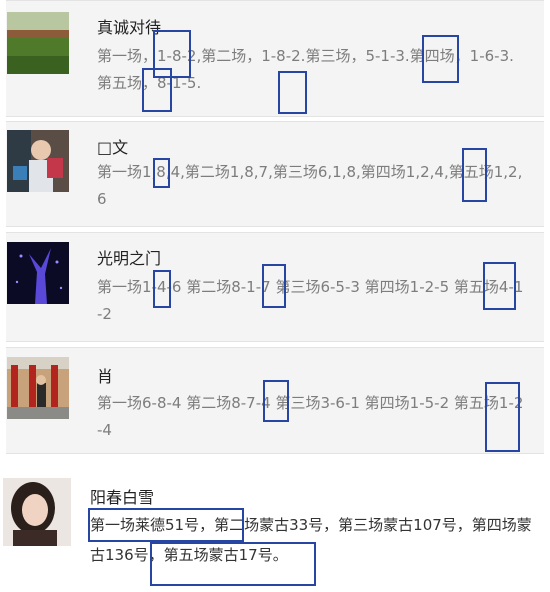 The width and height of the screenshot is (550, 592). What do you see at coordinates (122, 496) in the screenshot?
I see `commenter-name: 阳春白雪` at bounding box center [122, 496].